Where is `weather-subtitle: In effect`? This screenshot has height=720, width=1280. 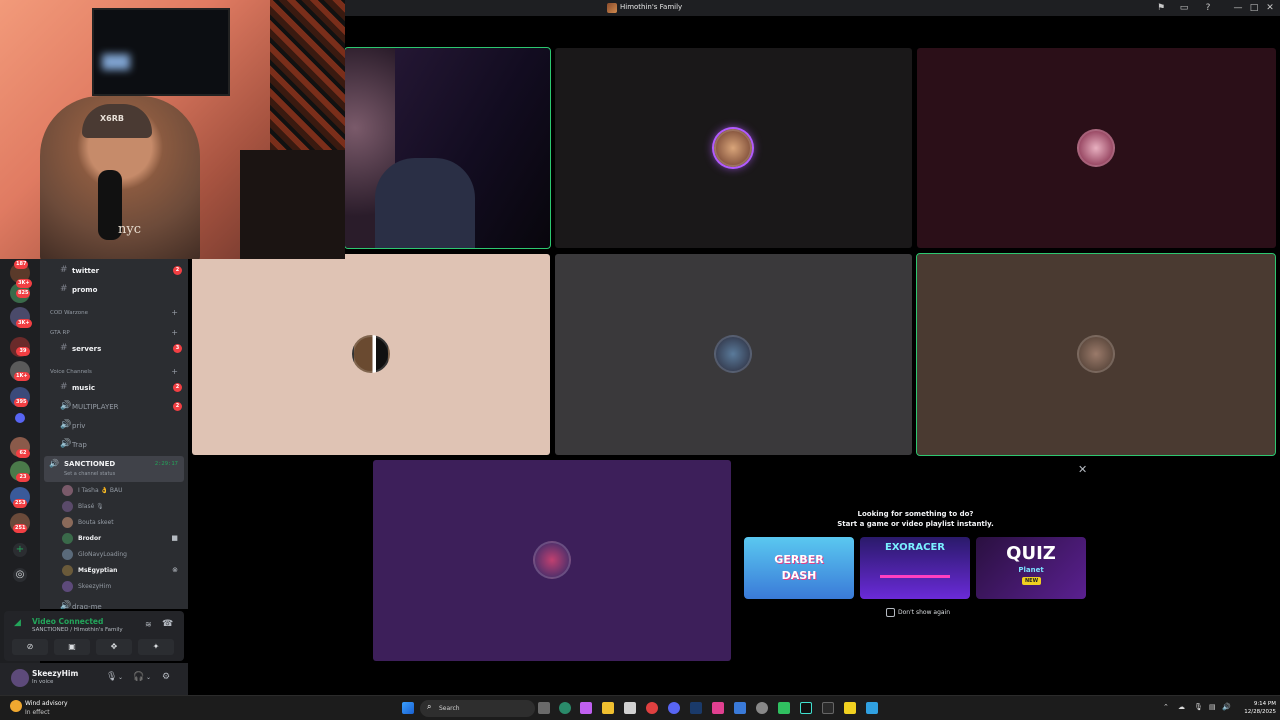 weather-subtitle: In effect is located at coordinates (37, 712).